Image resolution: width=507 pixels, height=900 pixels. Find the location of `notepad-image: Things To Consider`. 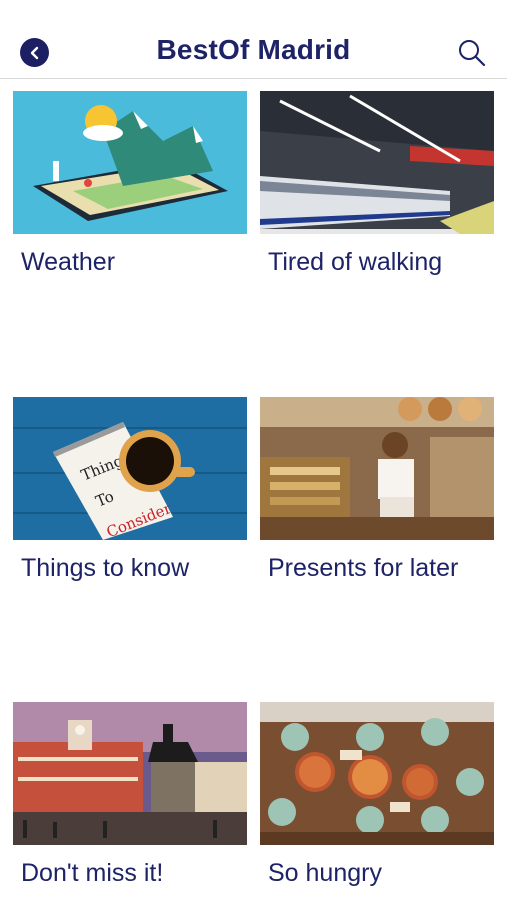

notepad-image: Things To Consider is located at coordinates (130, 468).